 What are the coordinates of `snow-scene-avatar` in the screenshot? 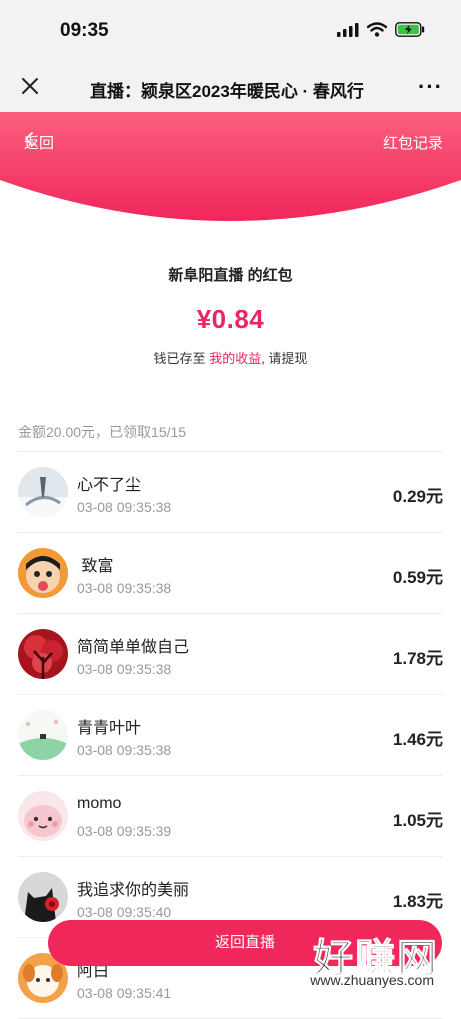 It's located at (43, 492).